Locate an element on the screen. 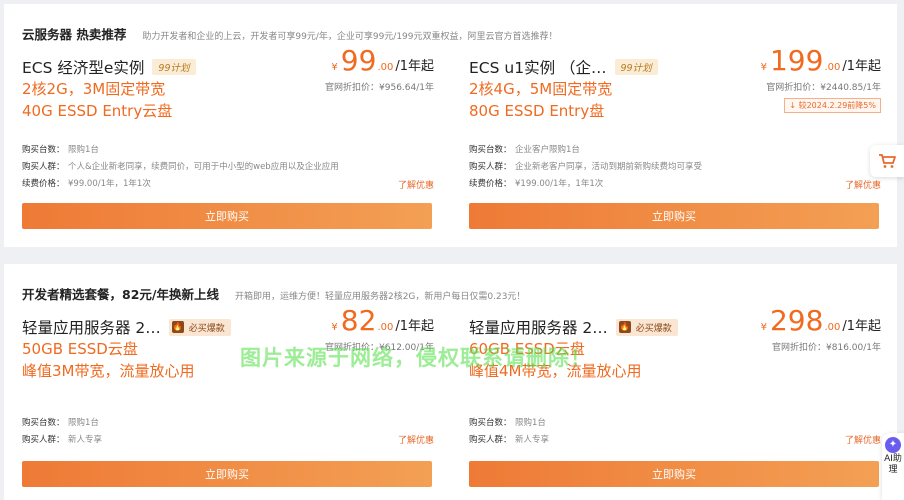 The height and width of the screenshot is (500, 904). price-box: ¥ 82 .00 /1年起 官网折扣价：¥612.00/1年 is located at coordinates (379, 328).